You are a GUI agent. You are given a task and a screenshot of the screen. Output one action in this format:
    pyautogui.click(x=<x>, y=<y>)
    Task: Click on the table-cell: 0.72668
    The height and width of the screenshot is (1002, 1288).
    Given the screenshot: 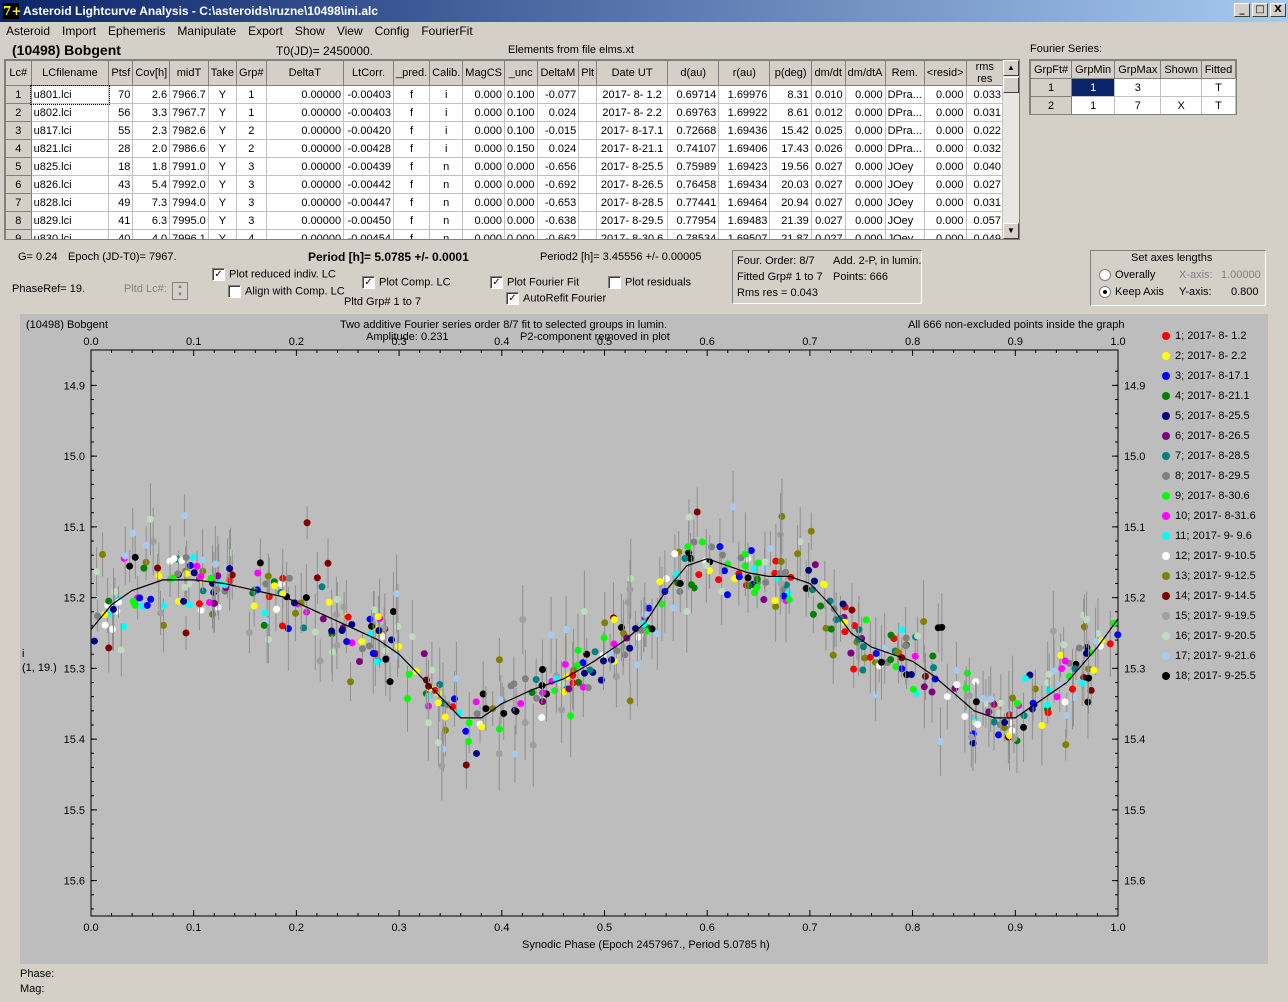 What is the action you would take?
    pyautogui.click(x=693, y=130)
    